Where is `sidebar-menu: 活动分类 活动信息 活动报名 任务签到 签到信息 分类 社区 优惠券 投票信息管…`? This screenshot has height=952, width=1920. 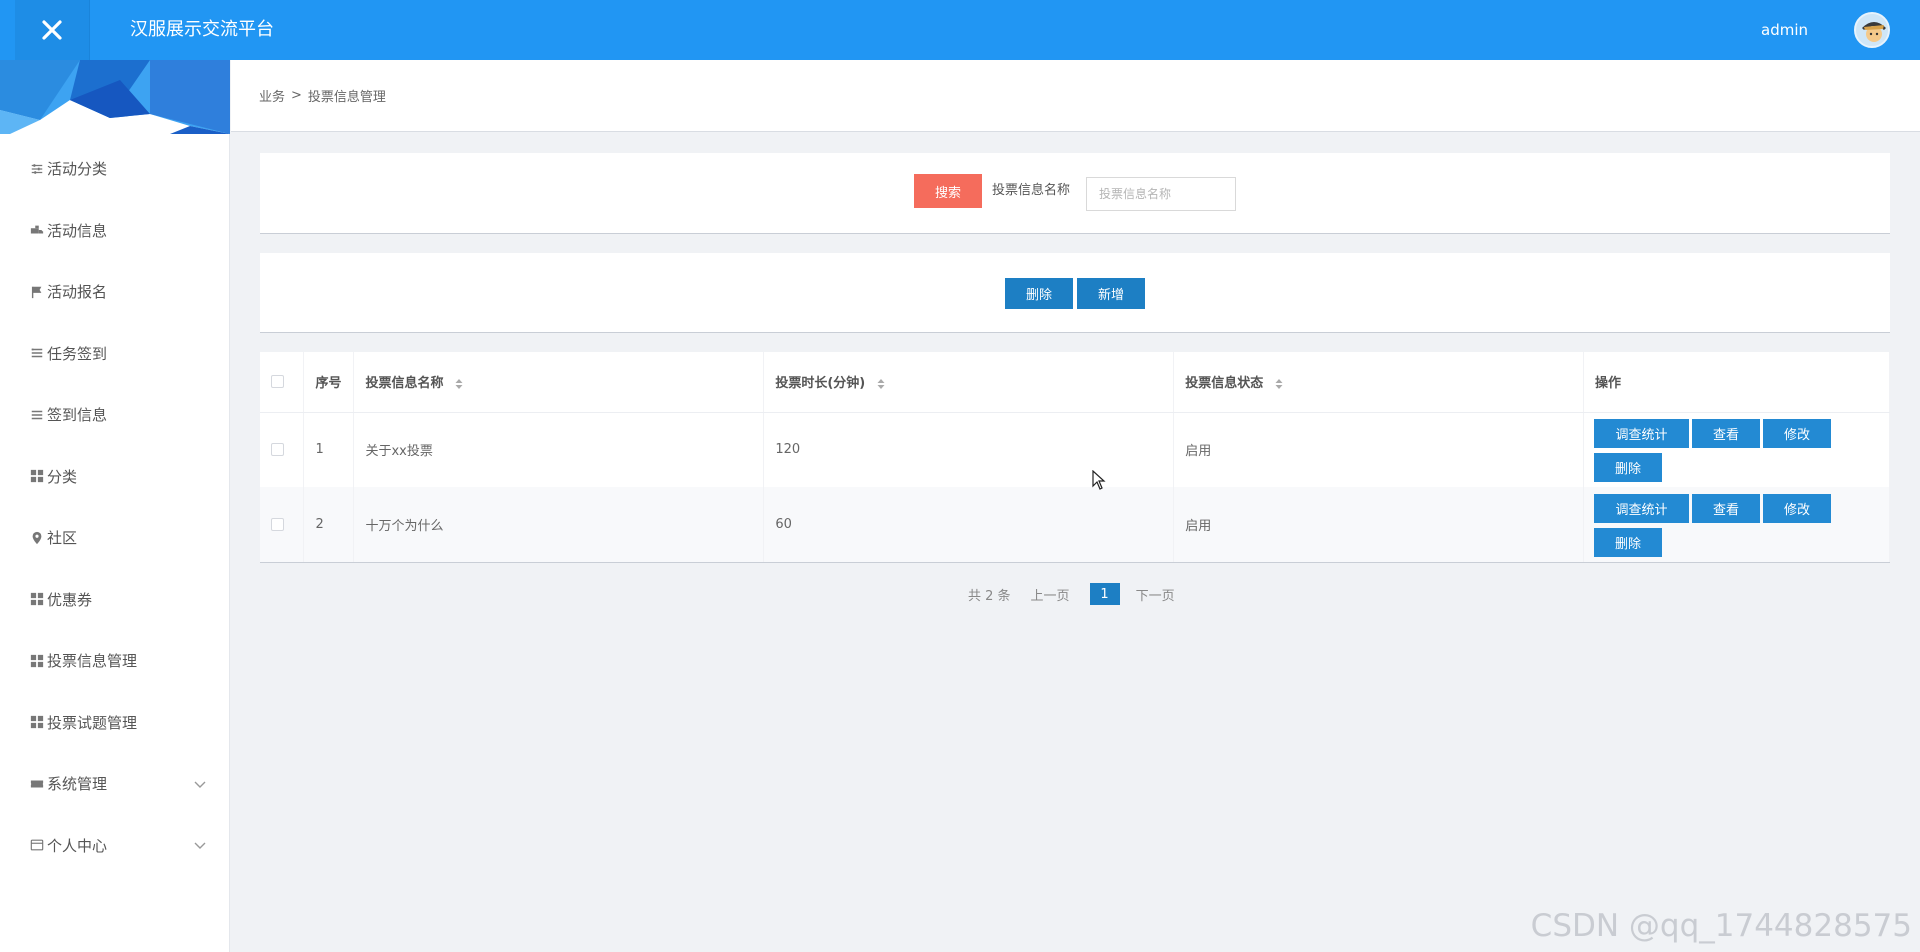 sidebar-menu: 活动分类 活动信息 活动报名 任务签到 签到信息 分类 社区 优惠券 投票信息管… is located at coordinates (114, 507).